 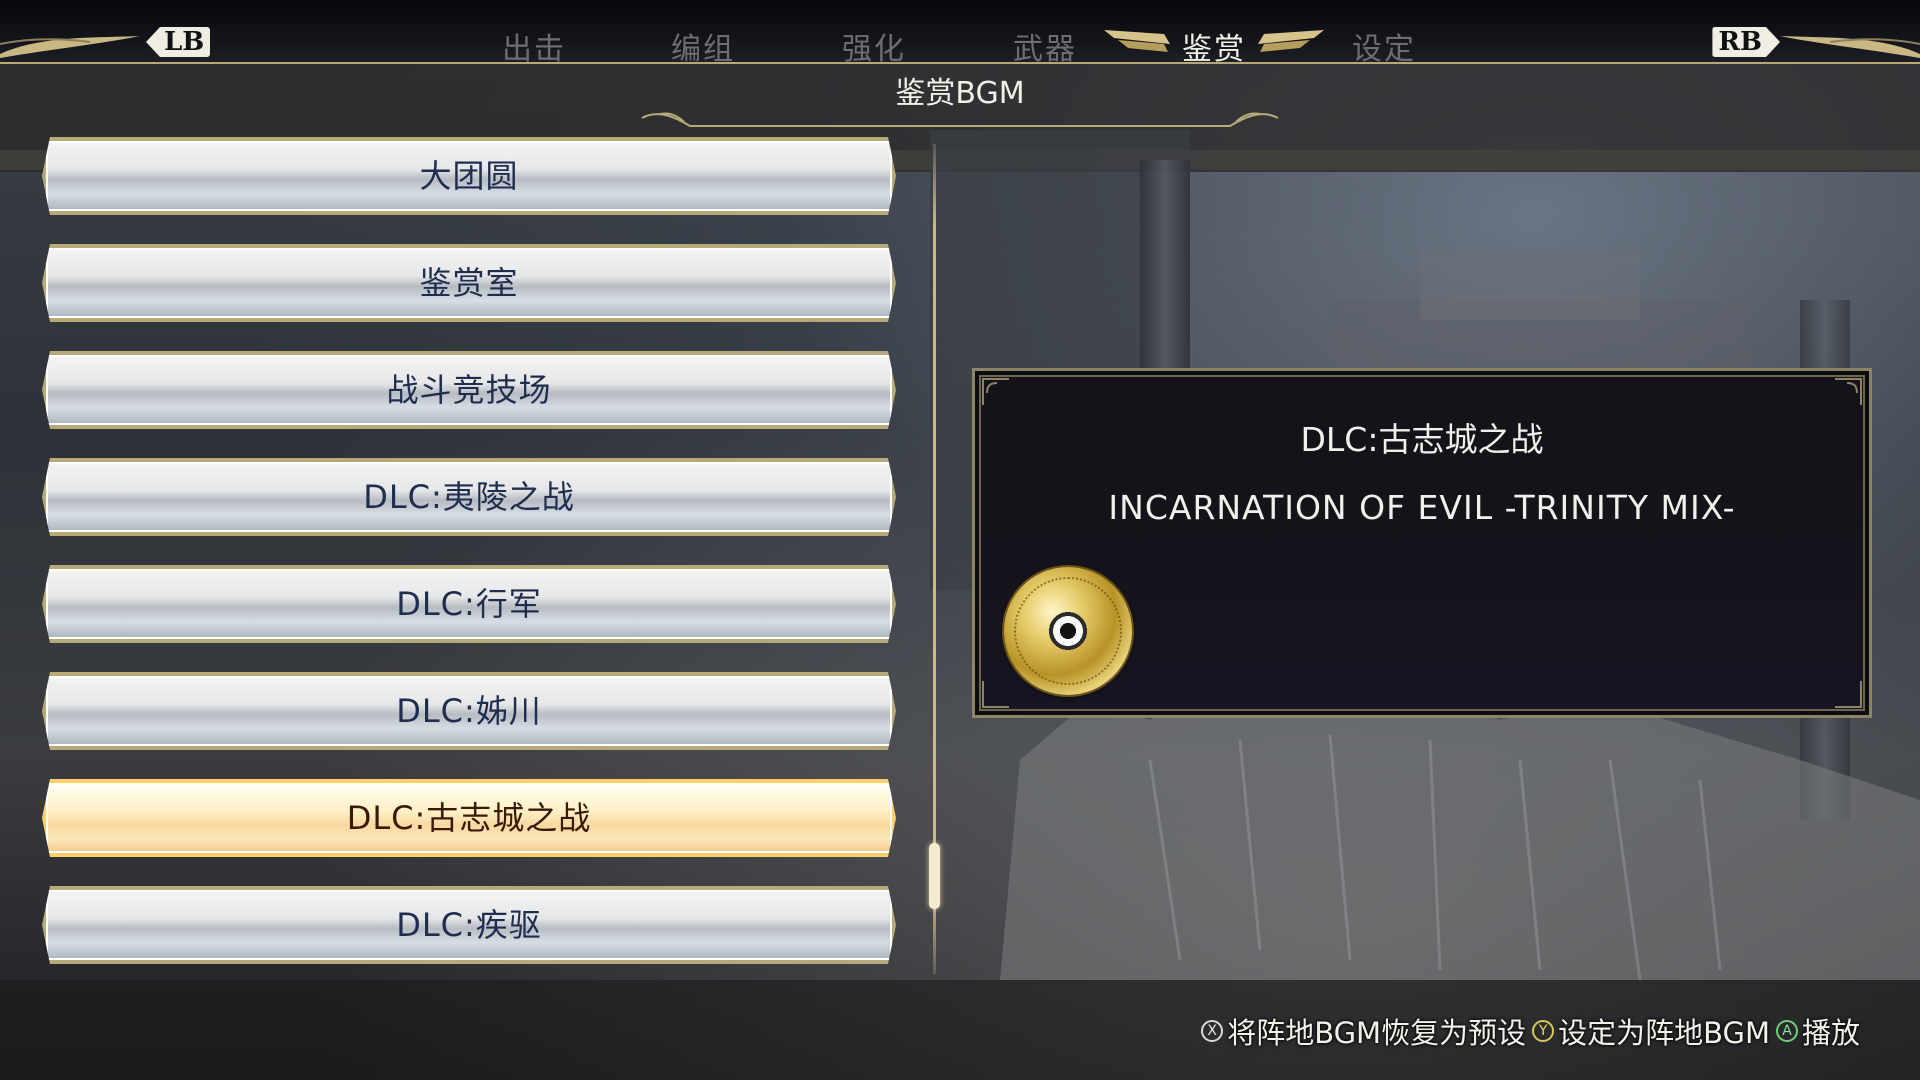 What do you see at coordinates (1786, 1031) in the screenshot?
I see `a-button-icon: A` at bounding box center [1786, 1031].